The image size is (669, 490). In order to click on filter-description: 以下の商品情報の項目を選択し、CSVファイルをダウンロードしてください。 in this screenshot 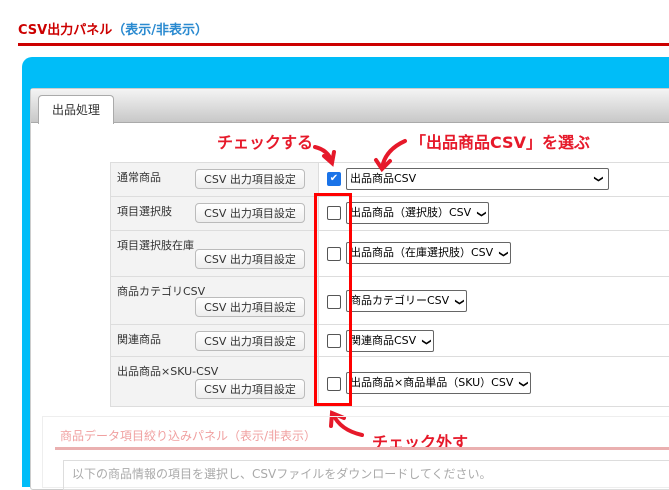, I will do `click(366, 475)`.